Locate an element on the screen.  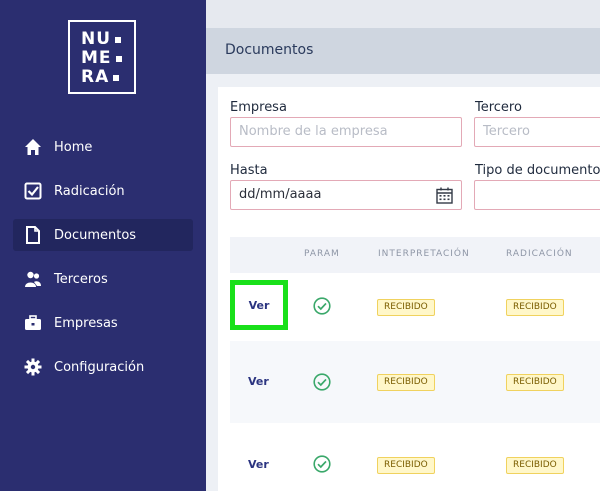
logo-text-row-2: ME is located at coordinates (96, 58).